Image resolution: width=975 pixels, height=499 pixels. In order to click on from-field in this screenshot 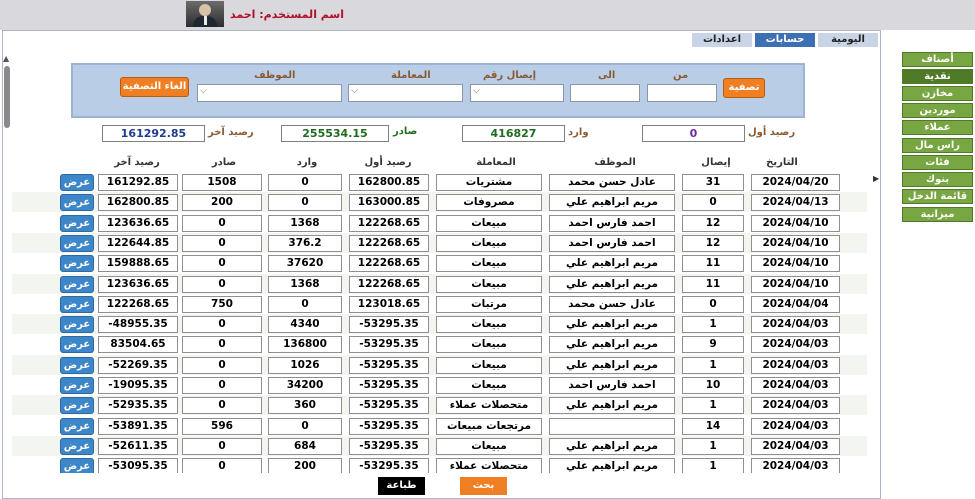, I will do `click(682, 93)`.